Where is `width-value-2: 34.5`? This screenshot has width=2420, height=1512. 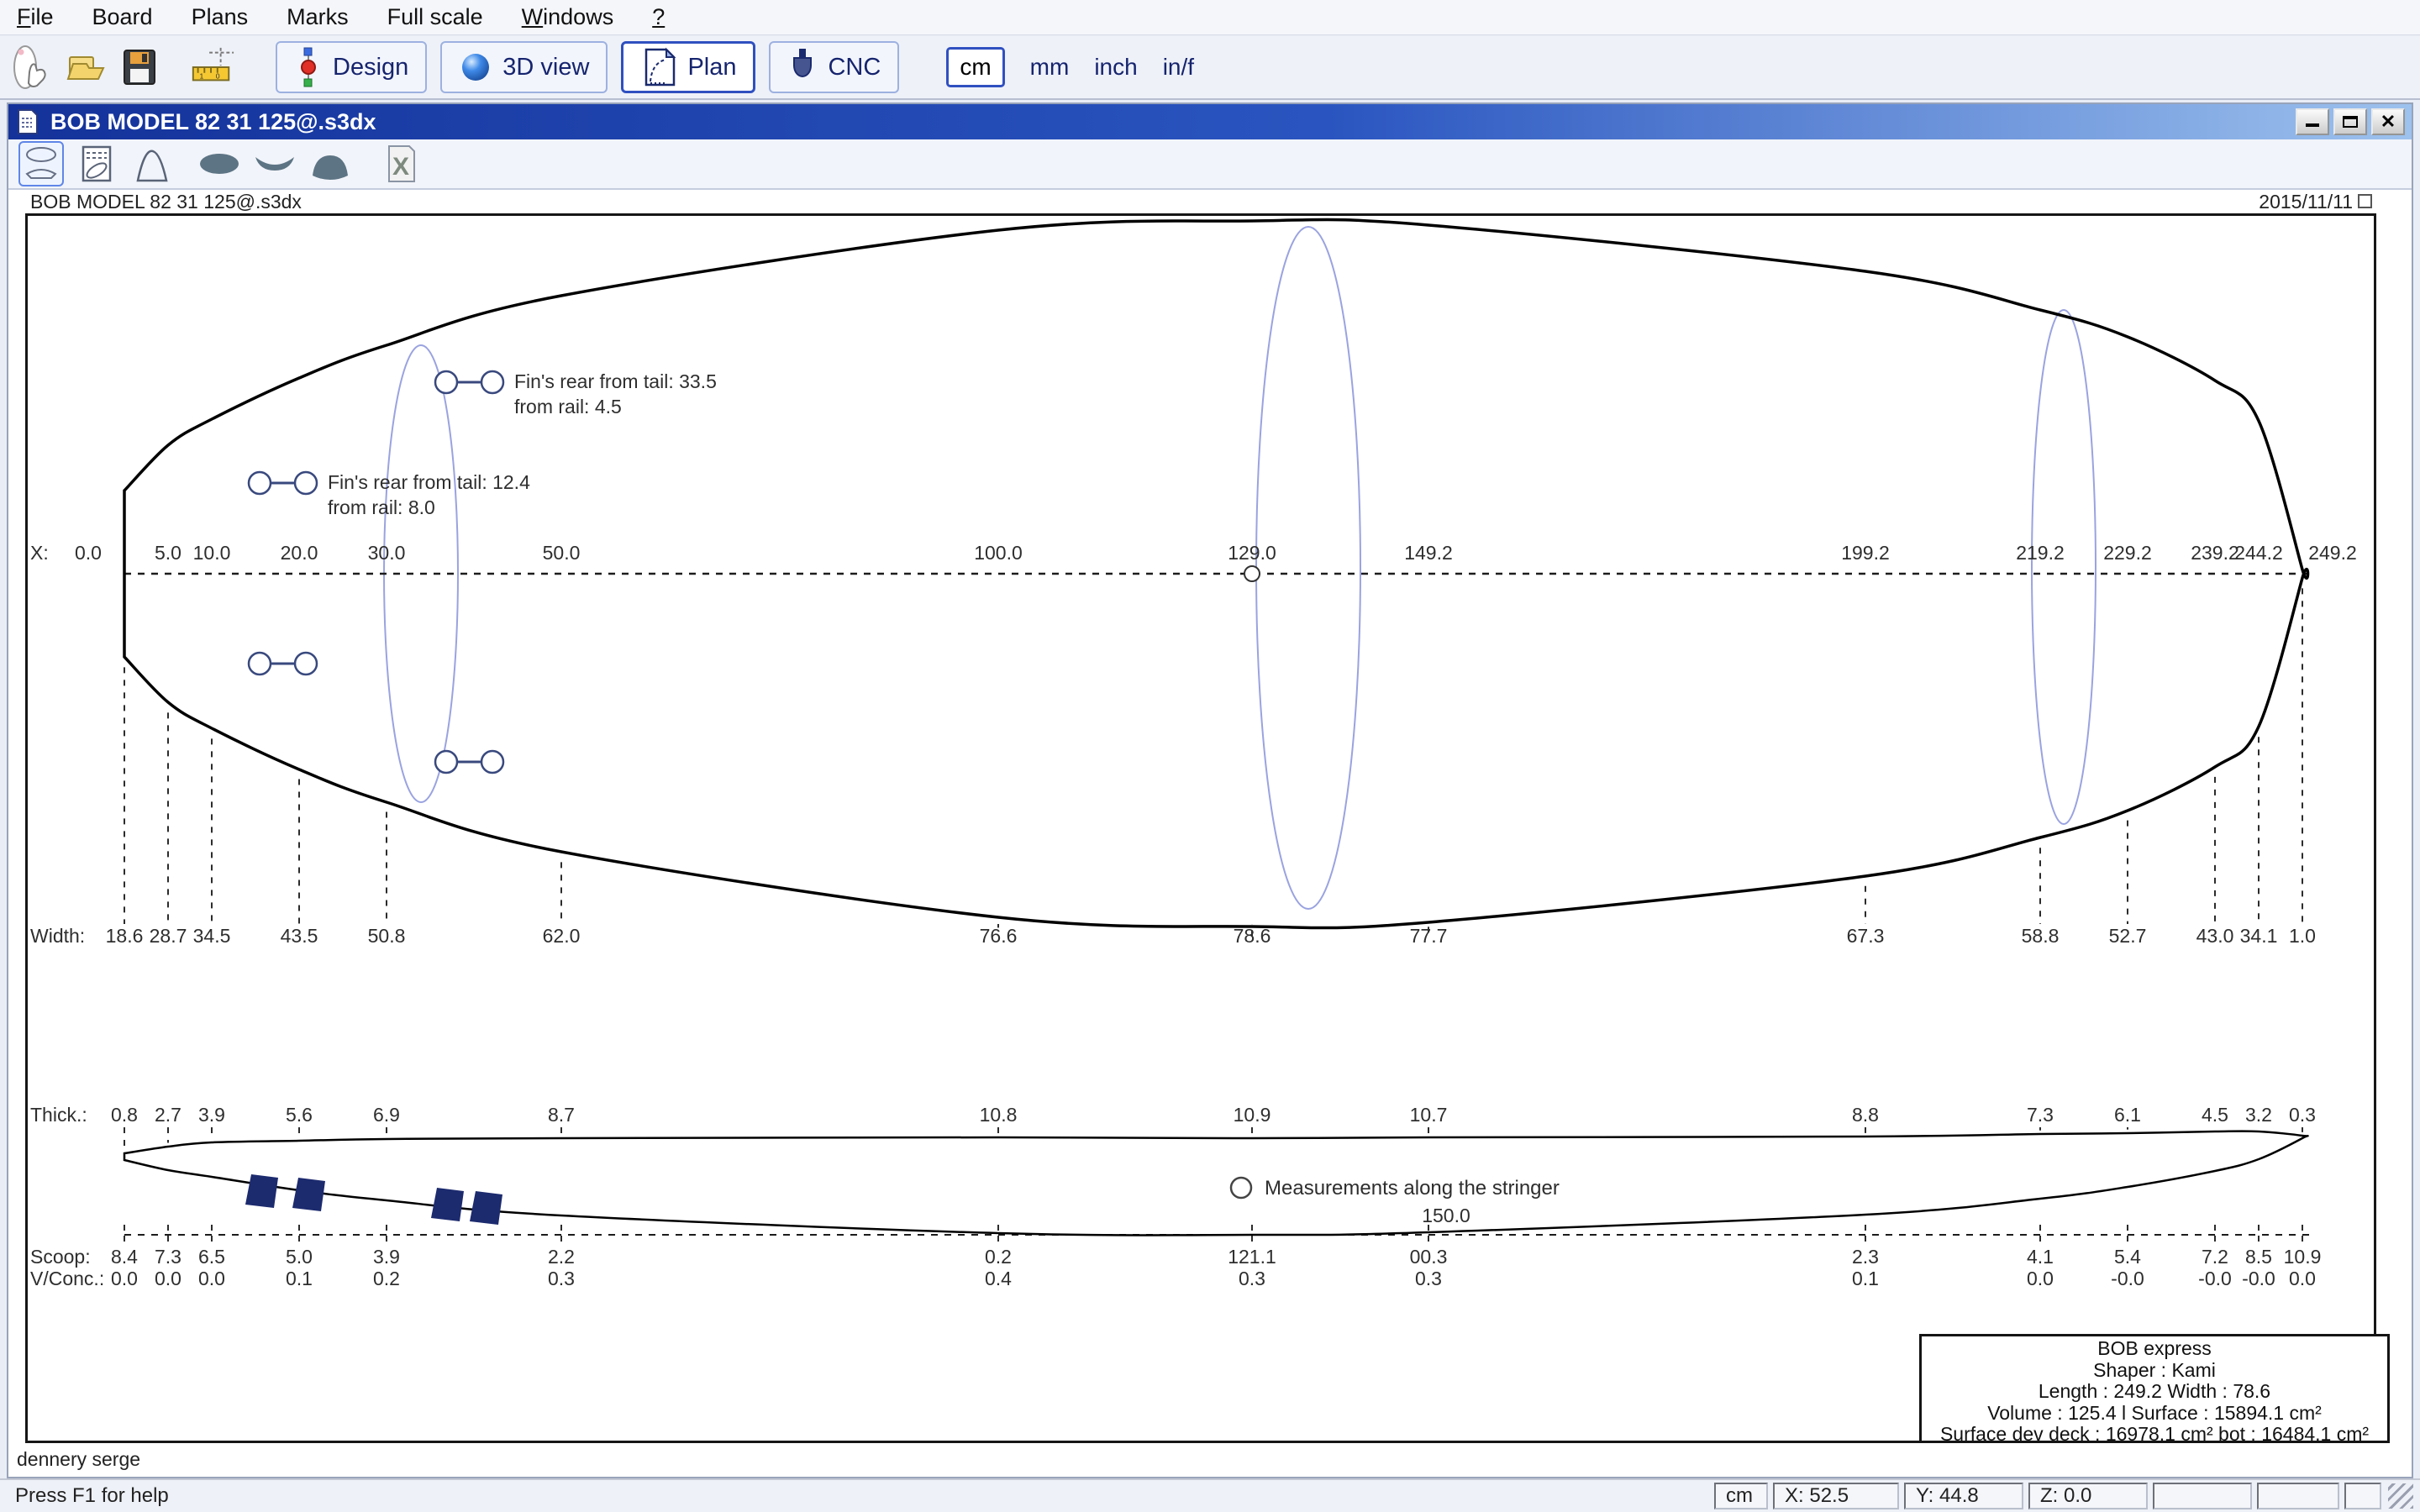
width-value-2: 34.5 is located at coordinates (212, 936).